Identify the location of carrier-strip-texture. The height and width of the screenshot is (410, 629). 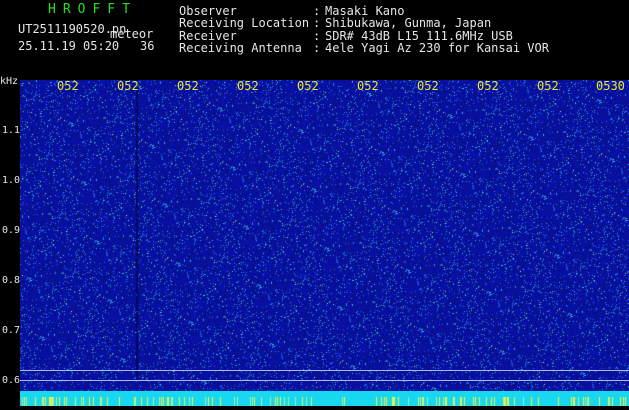
(324, 401).